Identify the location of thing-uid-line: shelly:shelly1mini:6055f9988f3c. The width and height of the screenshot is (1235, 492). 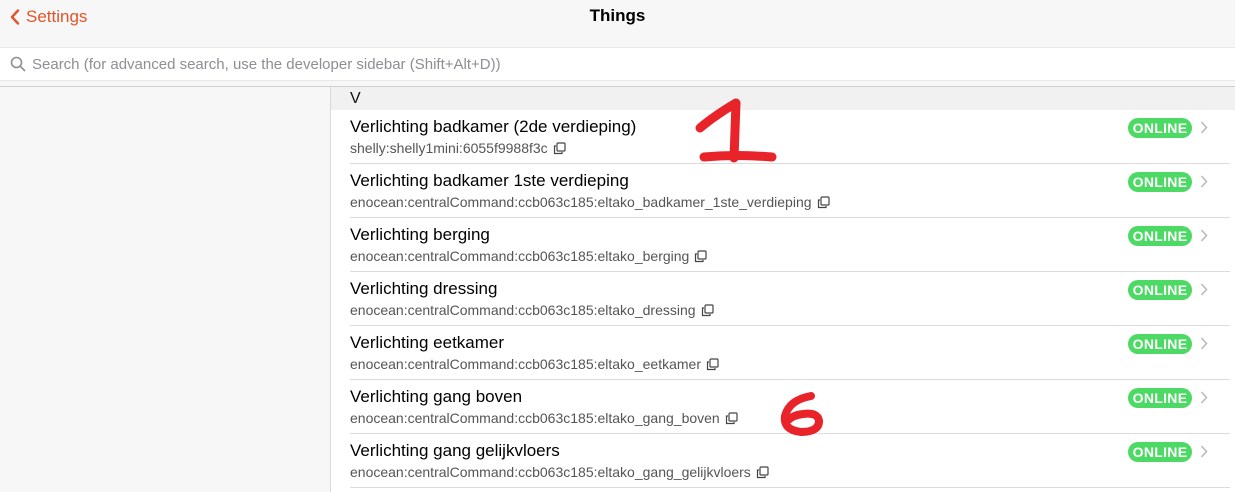
(458, 148).